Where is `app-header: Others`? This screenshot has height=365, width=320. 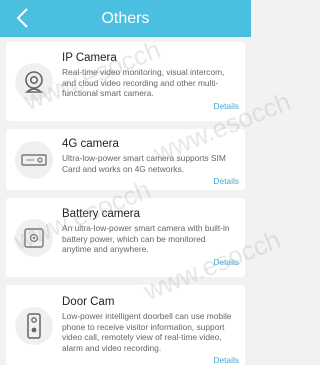 app-header: Others is located at coordinates (125, 18).